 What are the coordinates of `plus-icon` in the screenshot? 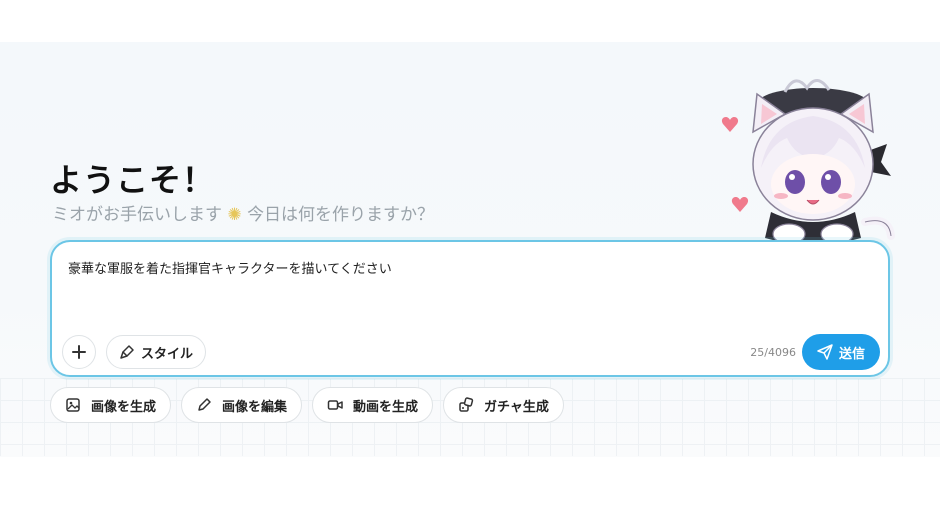 It's located at (79, 352).